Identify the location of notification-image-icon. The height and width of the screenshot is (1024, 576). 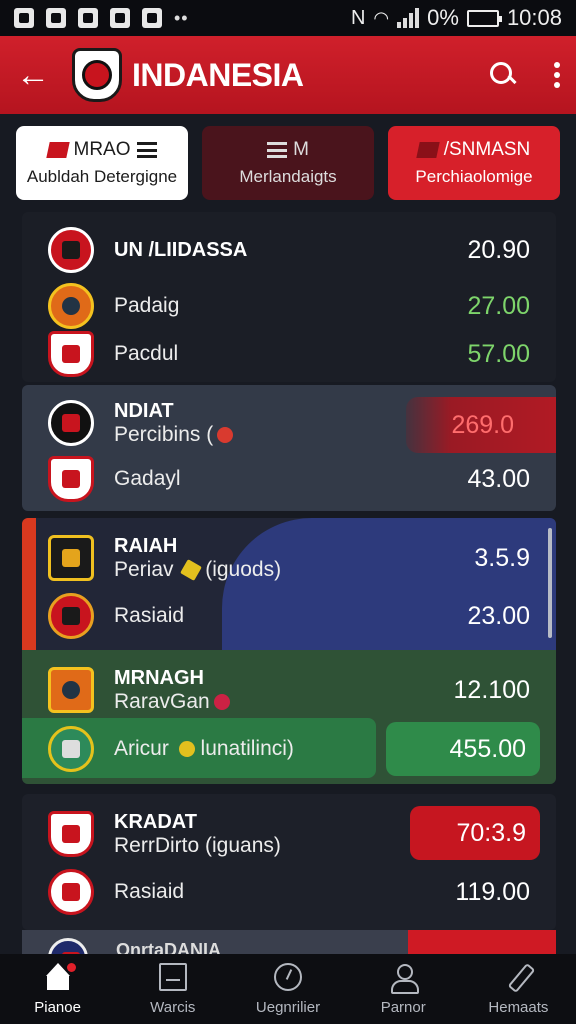
(152, 18).